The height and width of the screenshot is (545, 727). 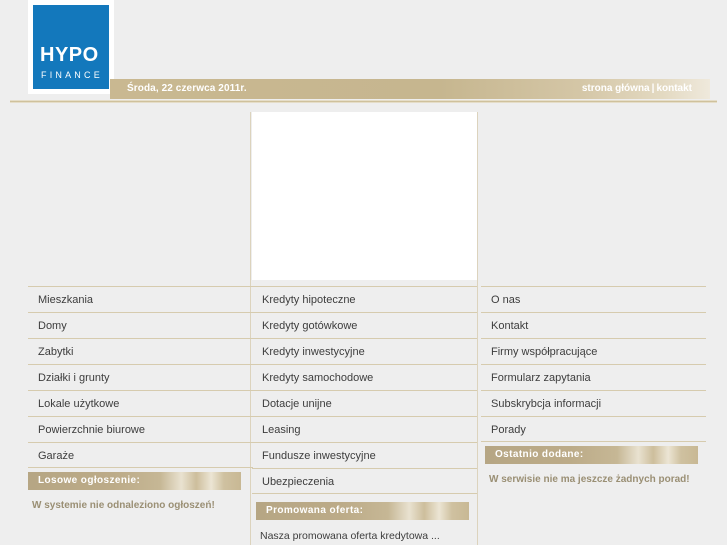 What do you see at coordinates (297, 404) in the screenshot?
I see `nav-link-dotacje-unijne: Dotacje unijne` at bounding box center [297, 404].